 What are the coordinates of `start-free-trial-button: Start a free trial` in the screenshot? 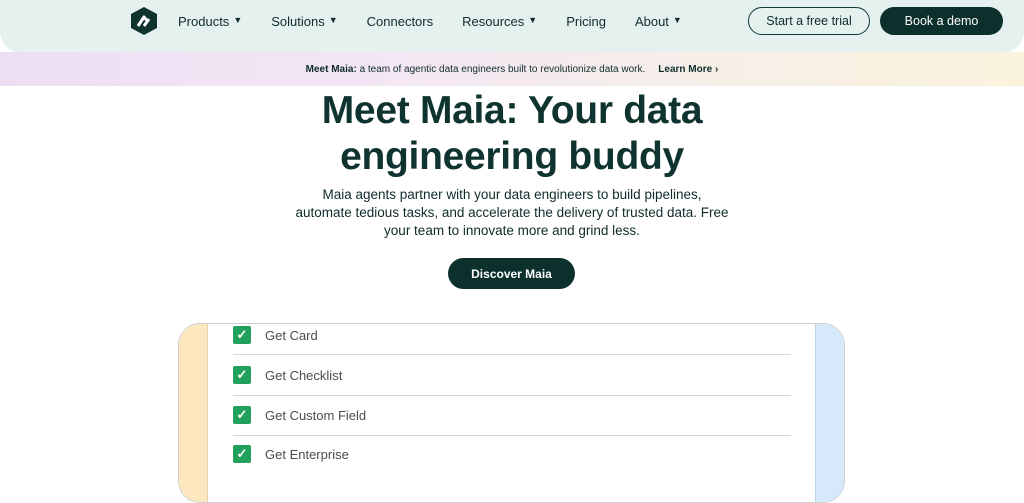 It's located at (809, 21).